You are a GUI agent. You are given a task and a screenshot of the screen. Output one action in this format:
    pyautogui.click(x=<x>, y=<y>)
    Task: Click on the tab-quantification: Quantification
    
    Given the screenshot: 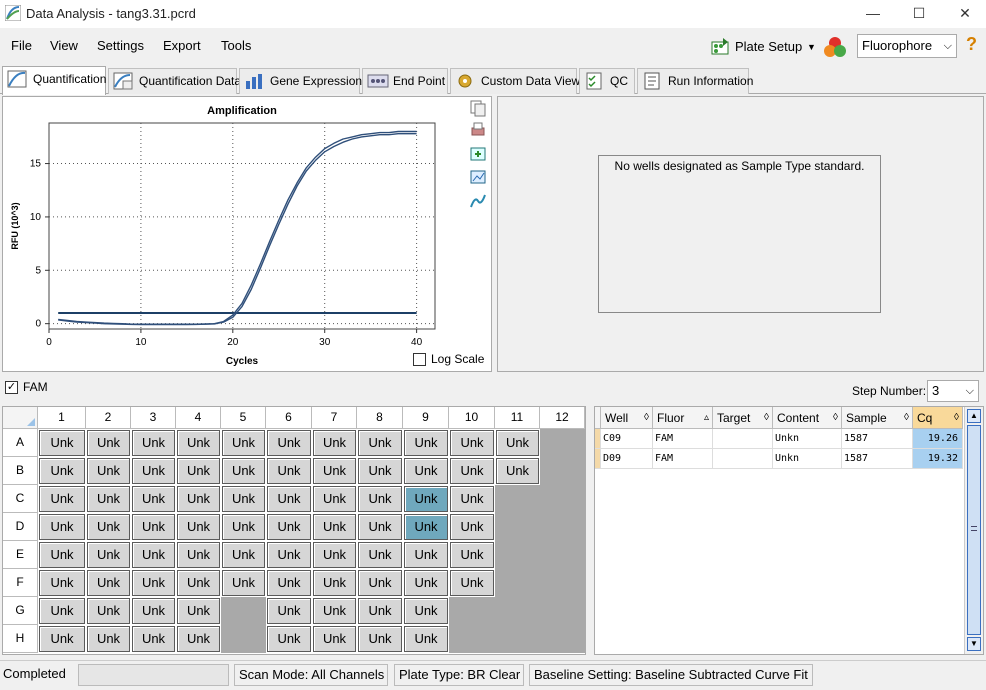 What is the action you would take?
    pyautogui.click(x=54, y=80)
    